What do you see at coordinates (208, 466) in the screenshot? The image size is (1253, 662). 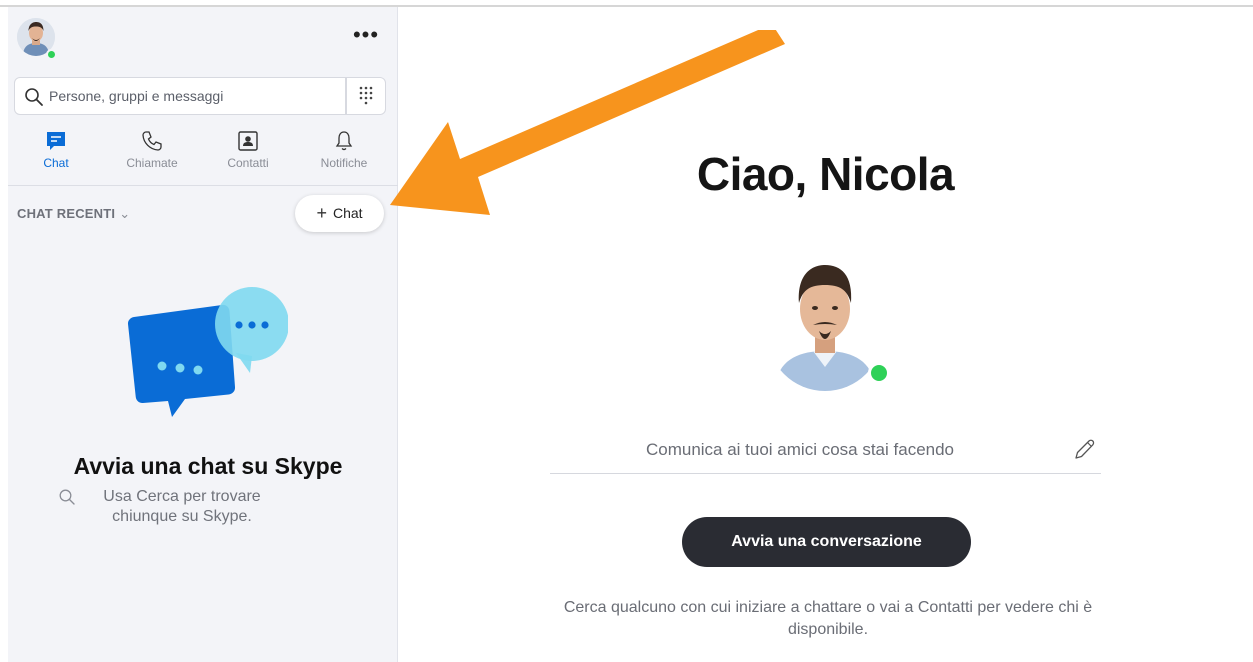 I see `empty-state-title: Avvia una chat su Skype` at bounding box center [208, 466].